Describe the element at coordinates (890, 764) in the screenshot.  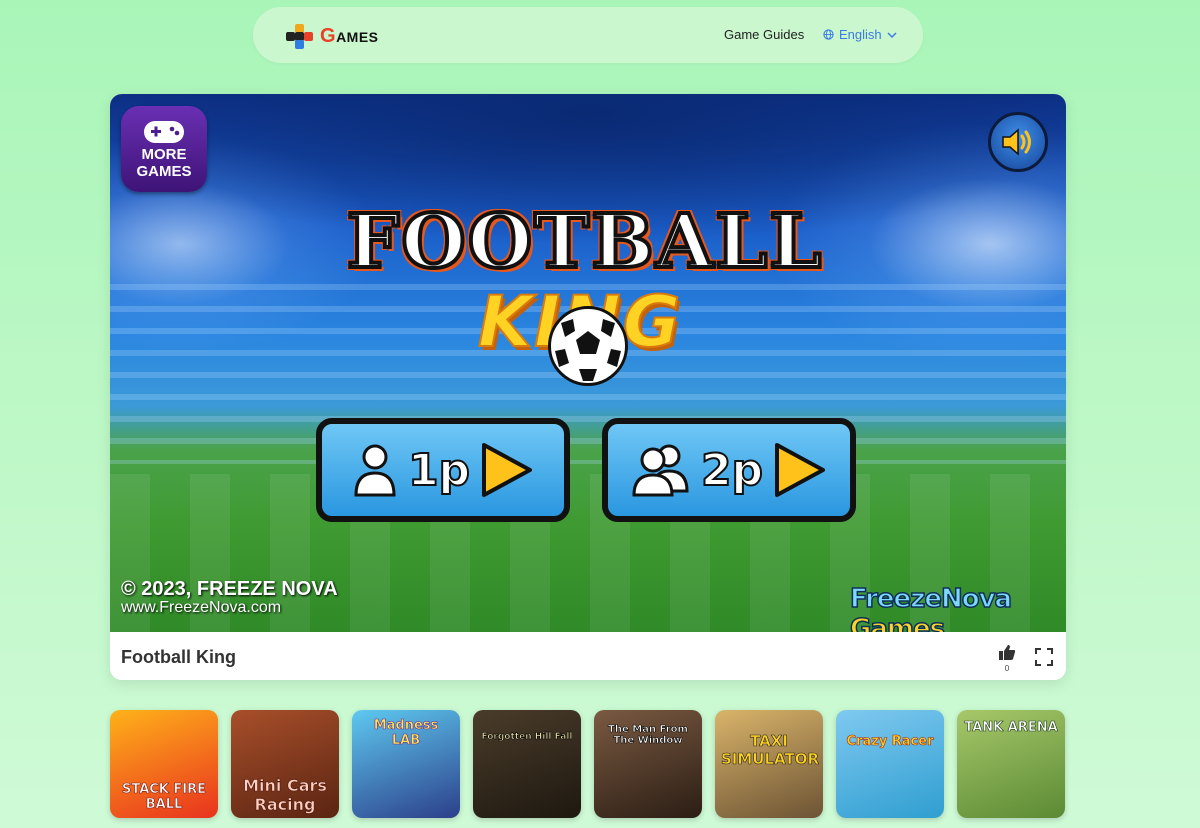
I see `game-thumbnail: Crazy Racer` at that location.